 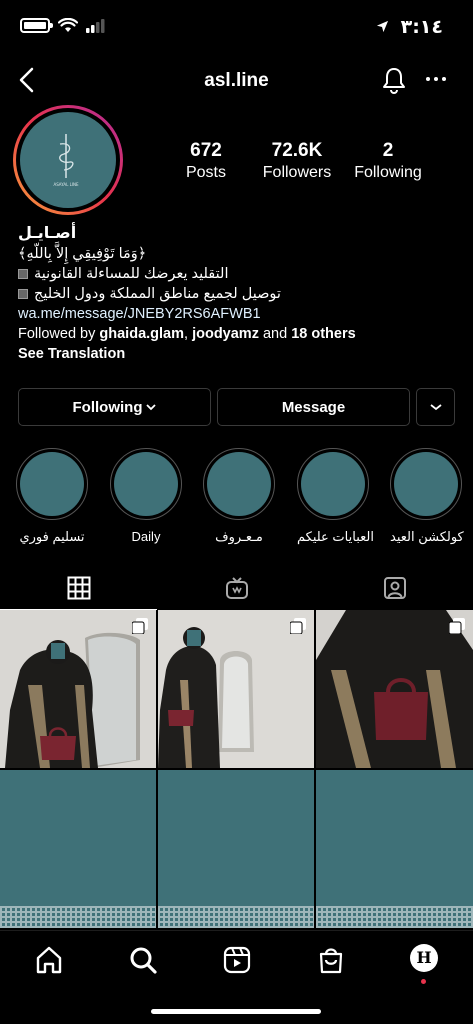 I want to click on stat-posts: 672 Posts, so click(x=206, y=161).